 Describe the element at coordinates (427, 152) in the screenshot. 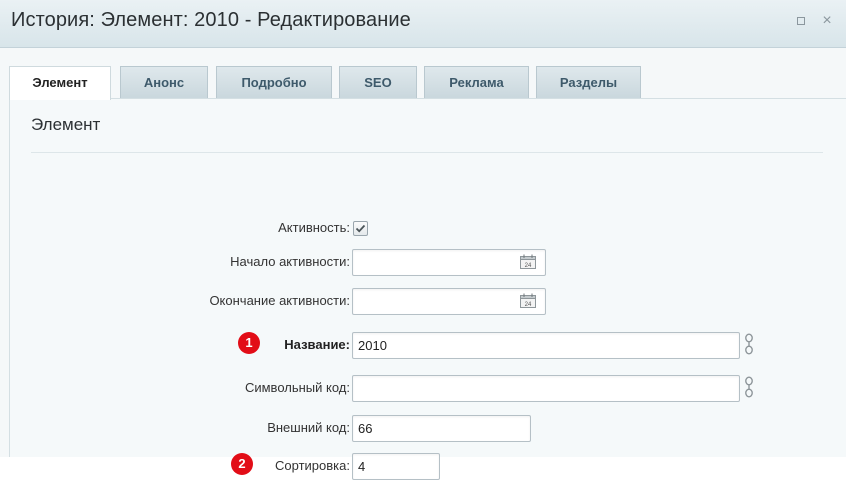

I see `section-divider` at that location.